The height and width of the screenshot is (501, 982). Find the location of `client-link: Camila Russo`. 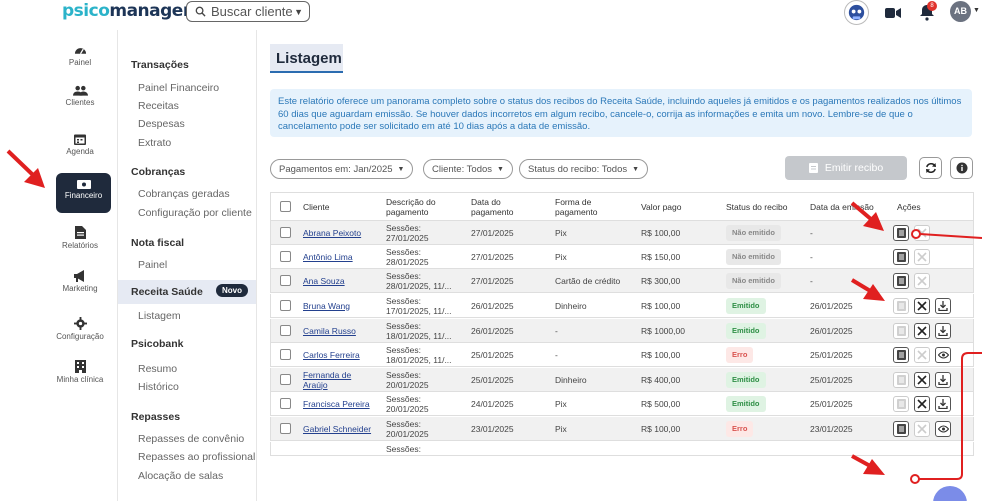

client-link: Camila Russo is located at coordinates (329, 331).